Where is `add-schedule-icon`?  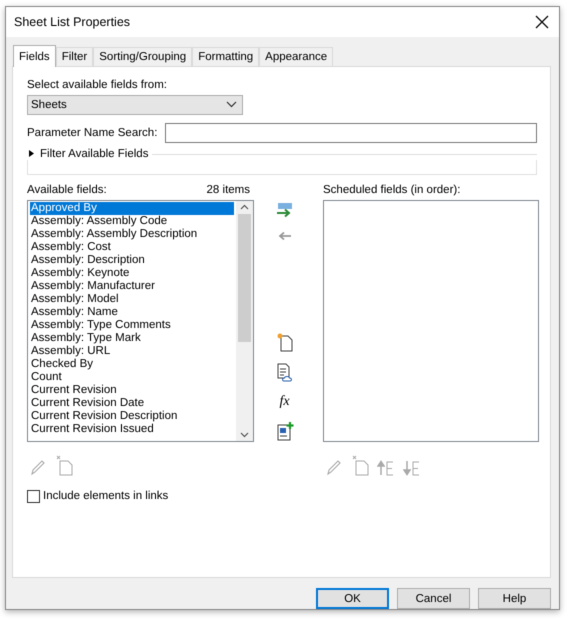
add-schedule-icon is located at coordinates (285, 430).